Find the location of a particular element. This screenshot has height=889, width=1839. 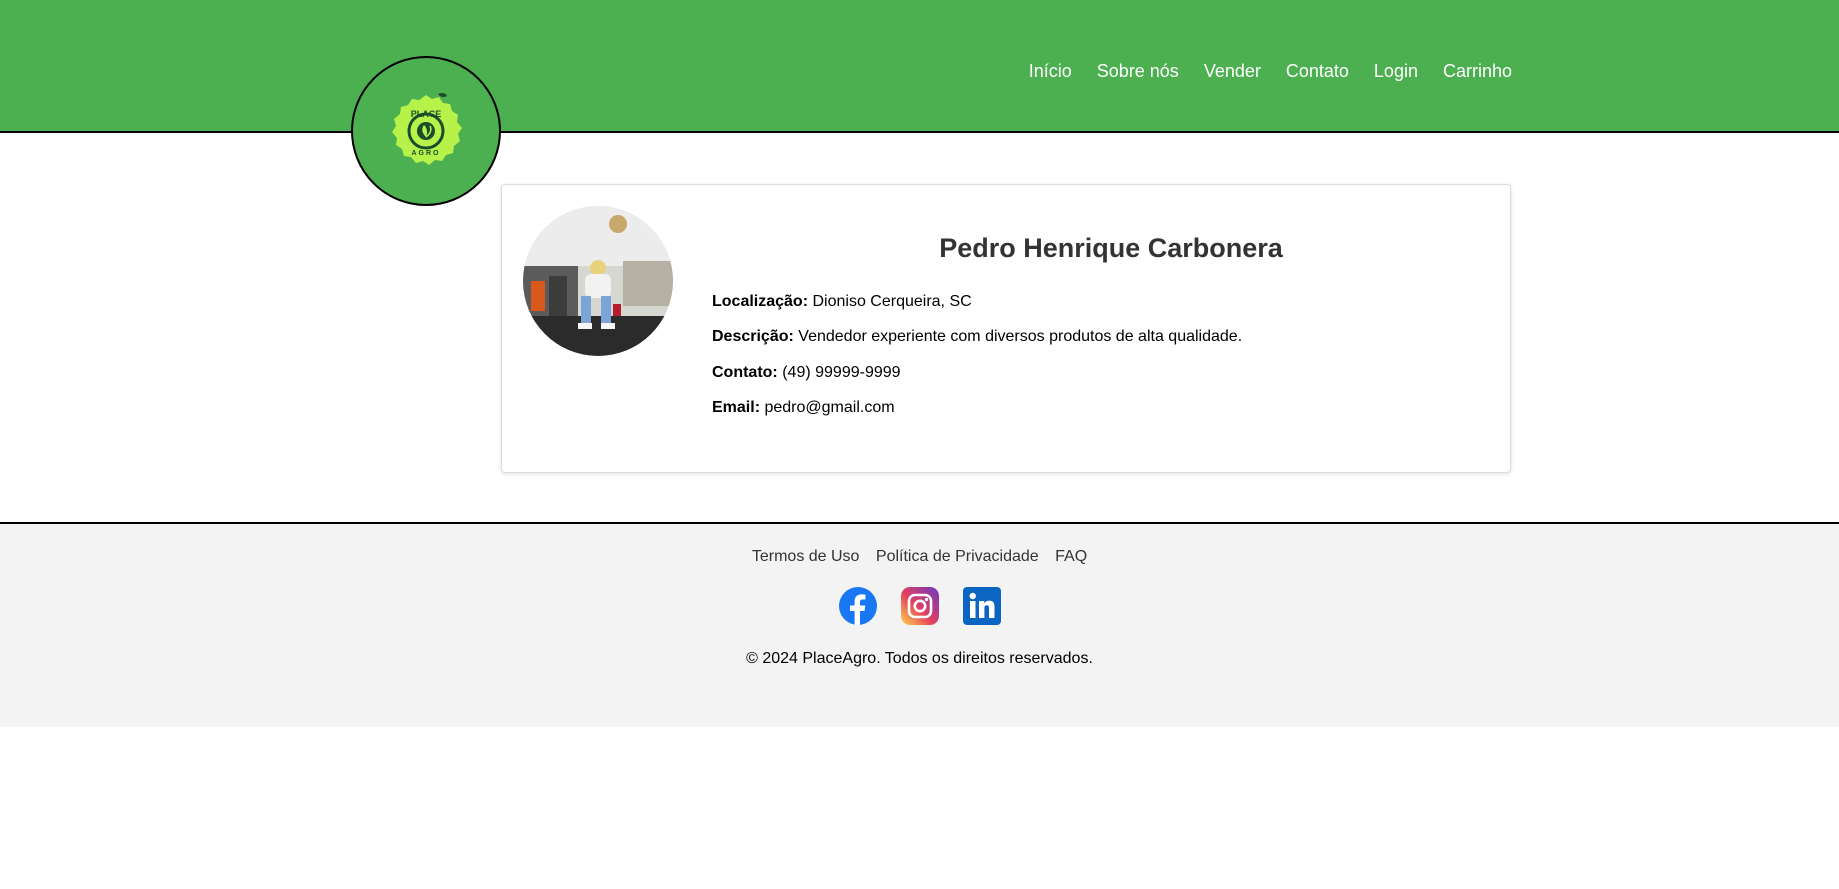

nav-inicio: Início is located at coordinates (1050, 71).